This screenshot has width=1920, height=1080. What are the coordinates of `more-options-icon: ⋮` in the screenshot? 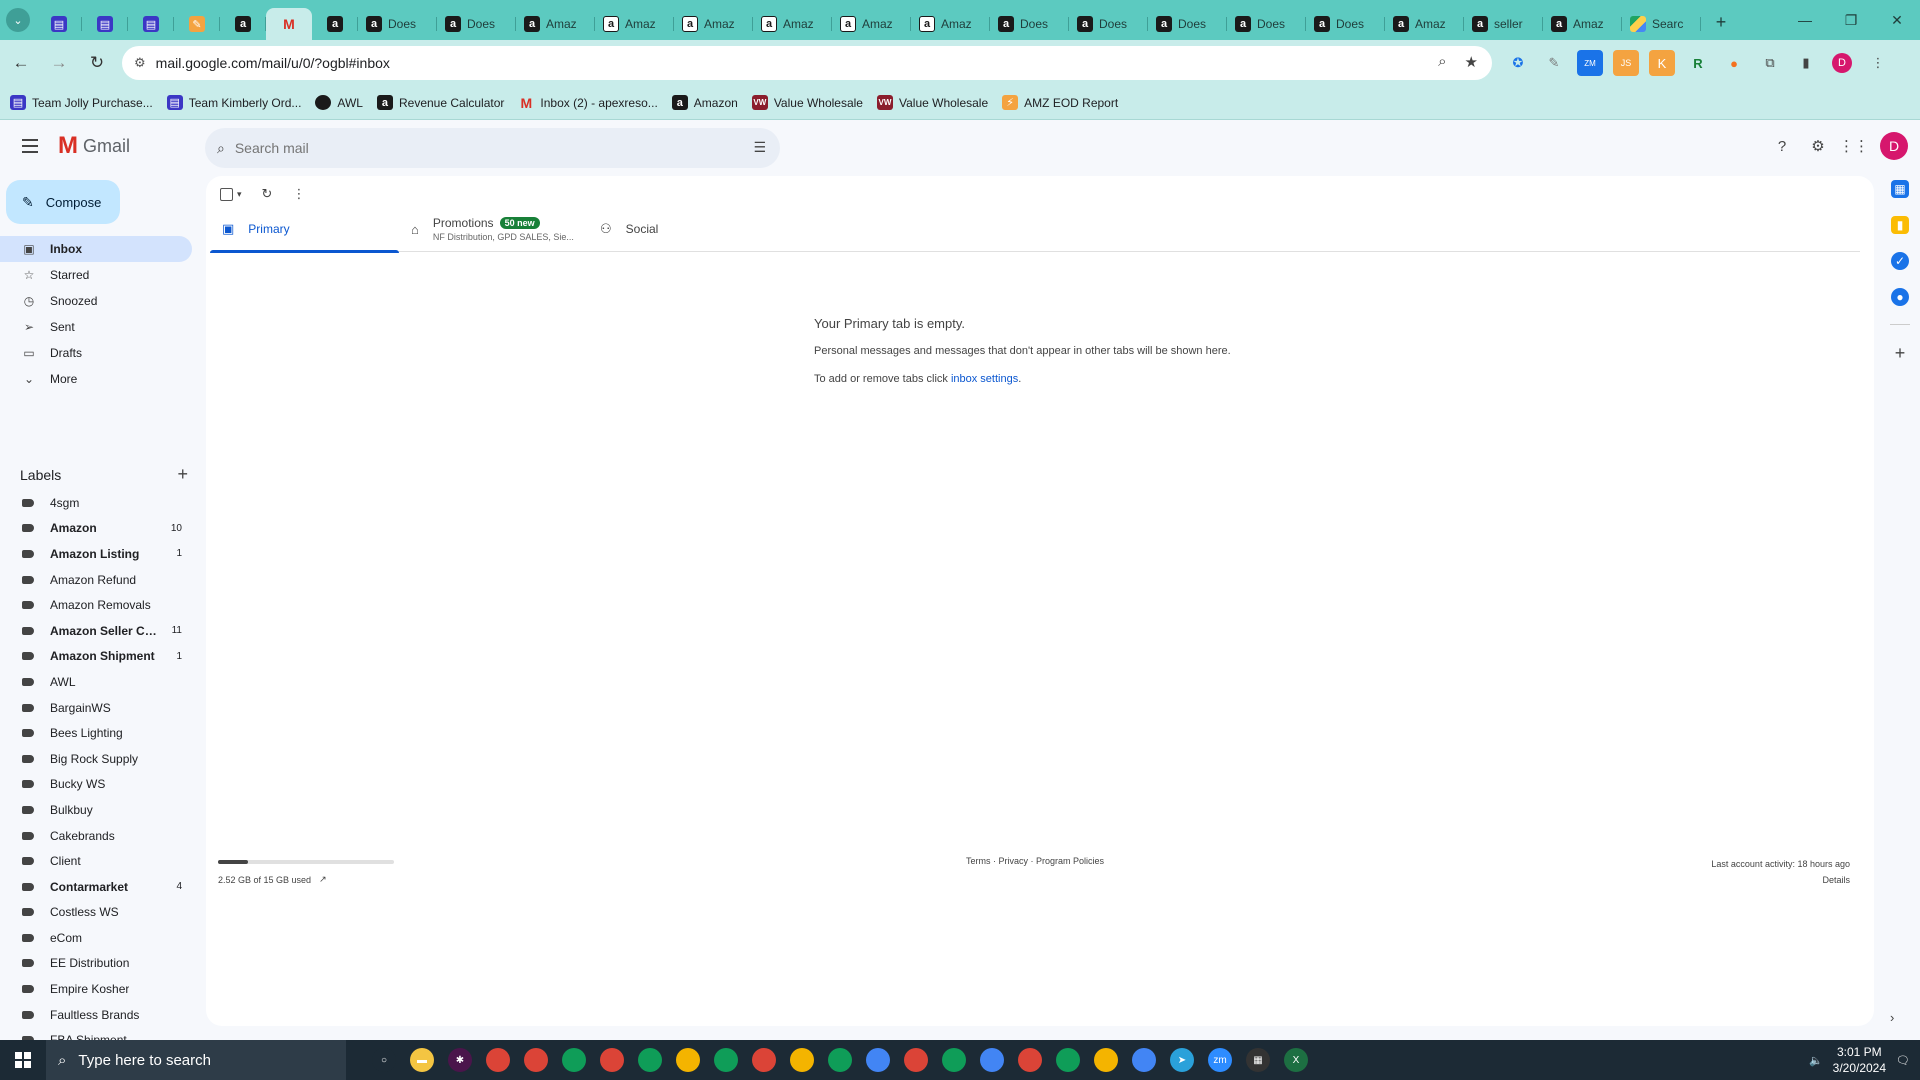 It's located at (298, 194).